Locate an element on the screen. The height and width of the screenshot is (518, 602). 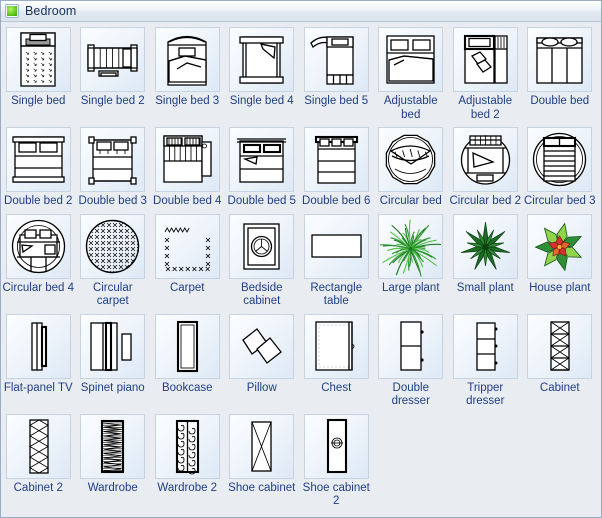
double-bed-5-icon is located at coordinates (262, 159).